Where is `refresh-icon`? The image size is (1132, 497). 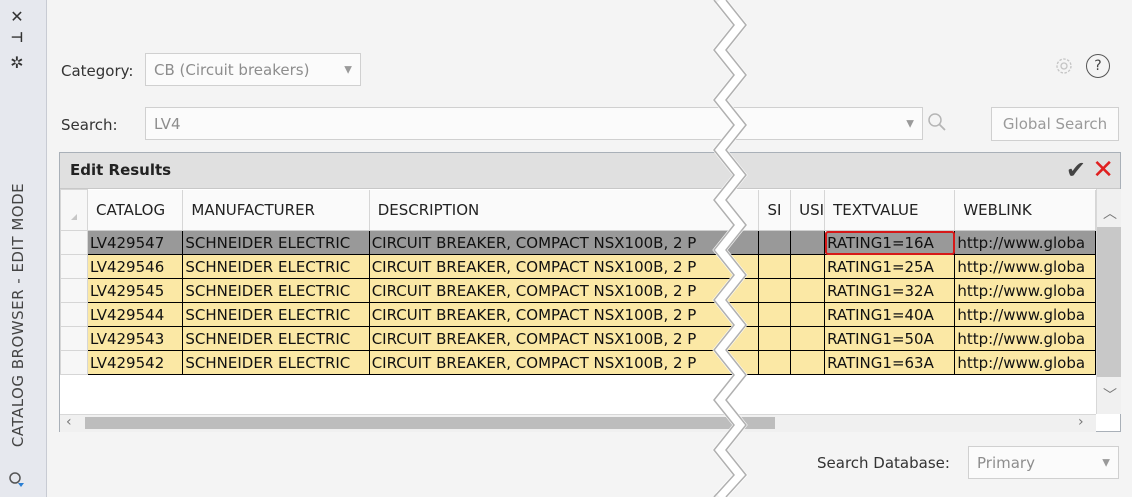
refresh-icon is located at coordinates (17, 480).